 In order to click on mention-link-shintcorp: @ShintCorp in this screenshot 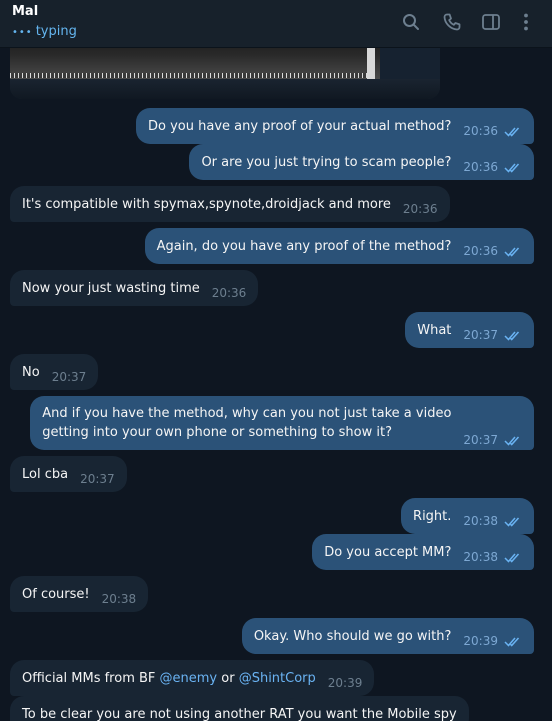, I will do `click(277, 678)`.